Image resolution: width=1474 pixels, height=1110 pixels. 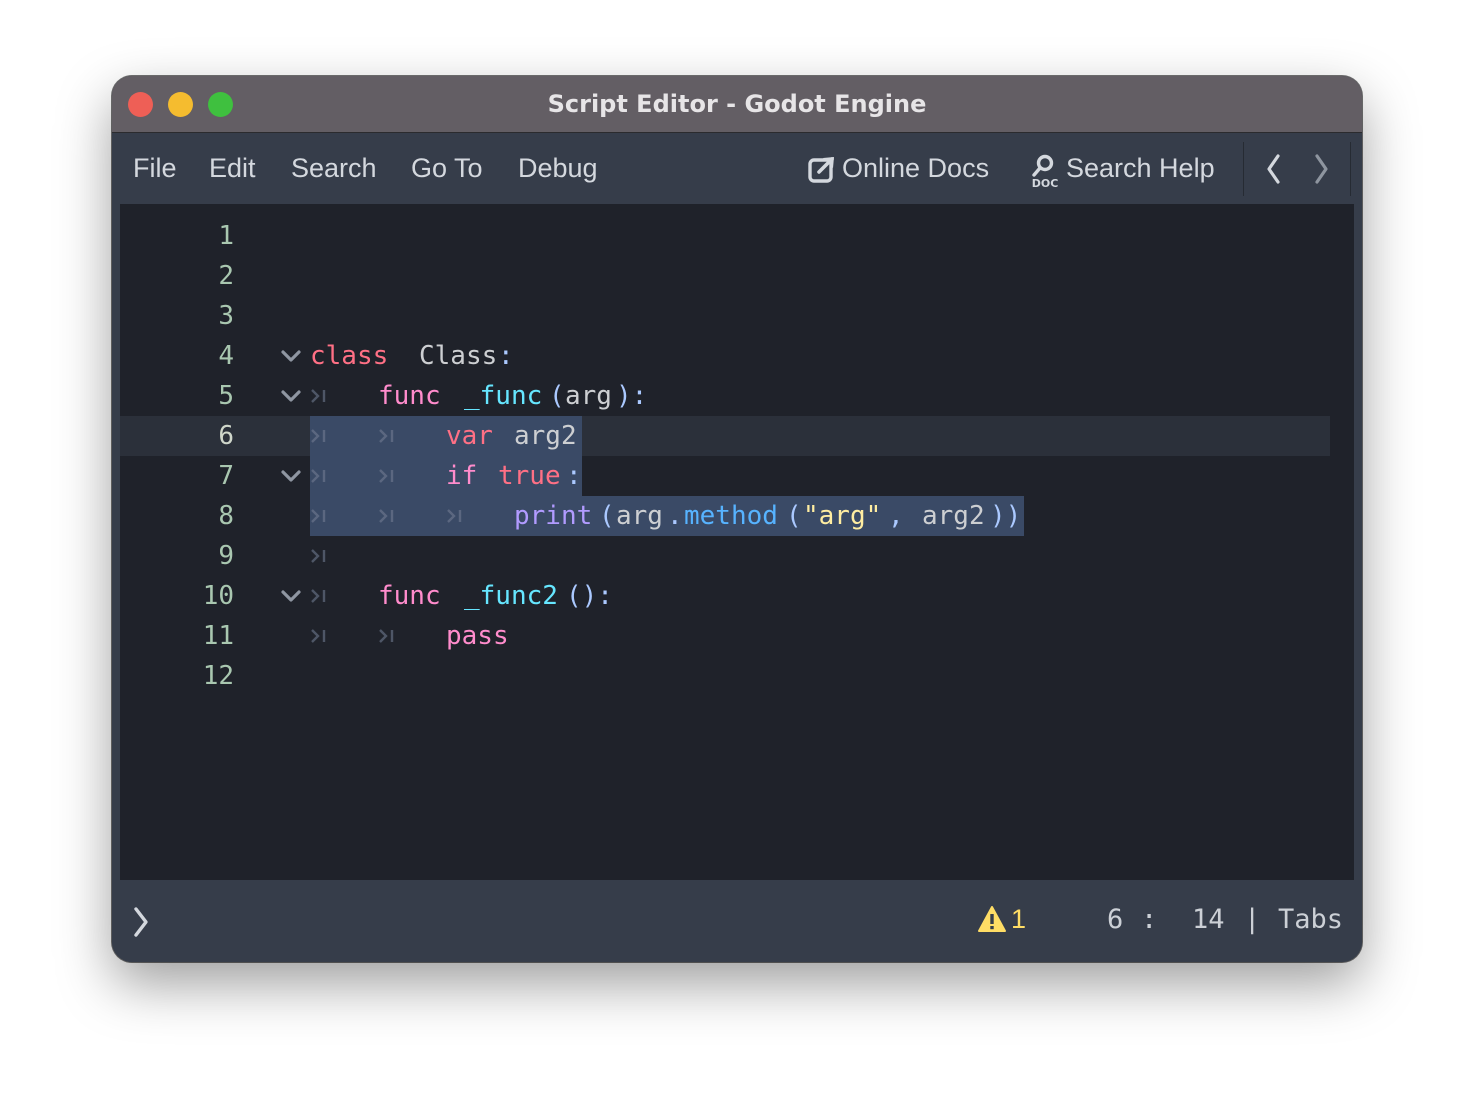 What do you see at coordinates (226, 396) in the screenshot?
I see `line-number: 5` at bounding box center [226, 396].